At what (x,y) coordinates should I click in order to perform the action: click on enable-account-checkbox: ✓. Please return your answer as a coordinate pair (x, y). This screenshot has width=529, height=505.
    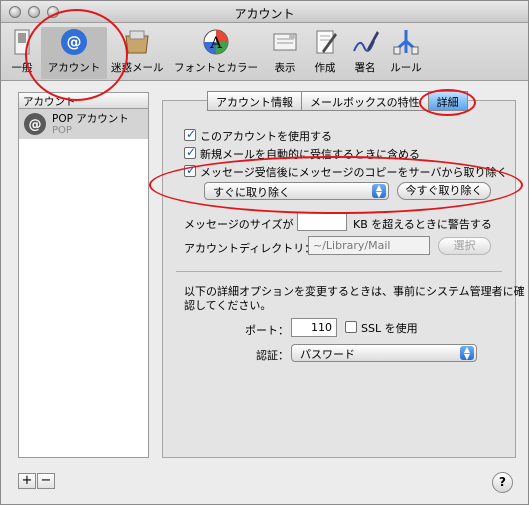
    Looking at the image, I should click on (190, 134).